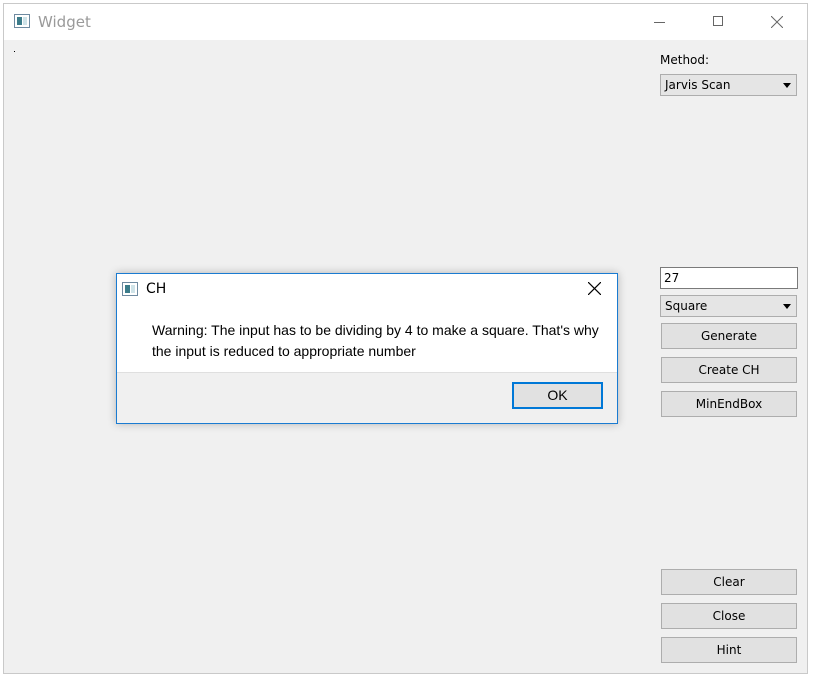 Image resolution: width=813 pixels, height=678 pixels. I want to click on app-window-icon, so click(22, 21).